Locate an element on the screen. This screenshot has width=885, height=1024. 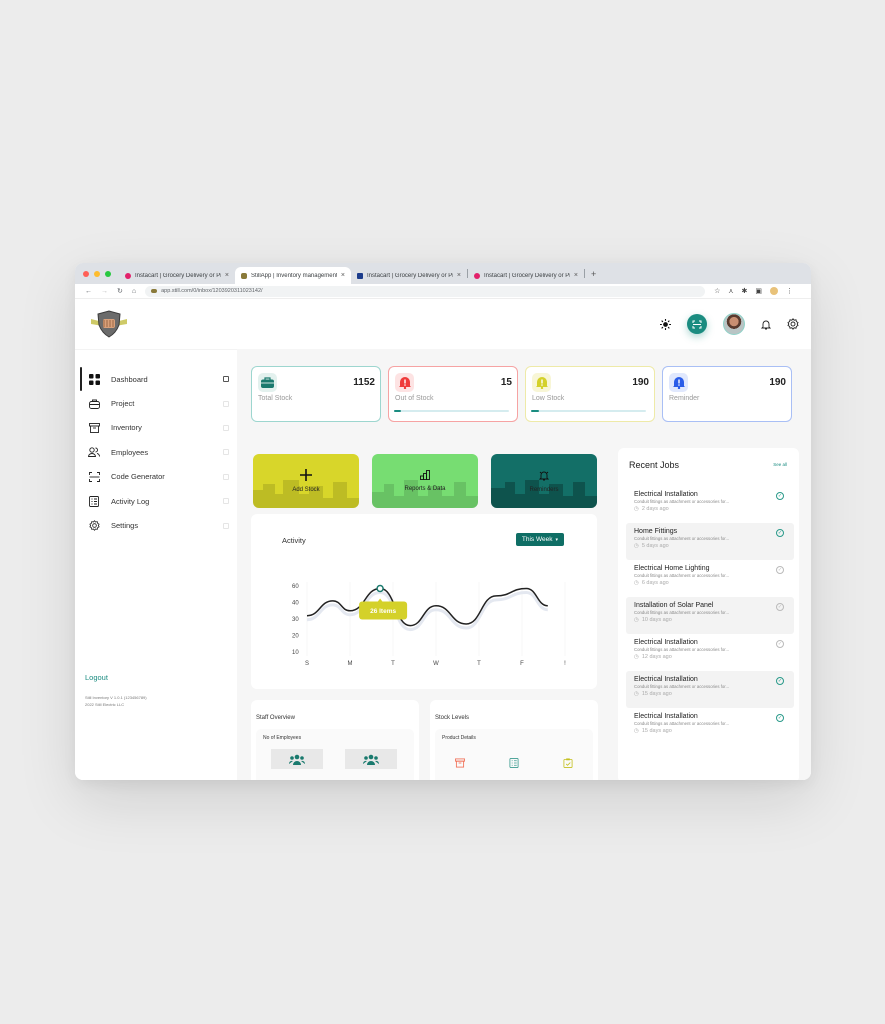
job-time-text: 2 days ago is located at coordinates (655, 509).